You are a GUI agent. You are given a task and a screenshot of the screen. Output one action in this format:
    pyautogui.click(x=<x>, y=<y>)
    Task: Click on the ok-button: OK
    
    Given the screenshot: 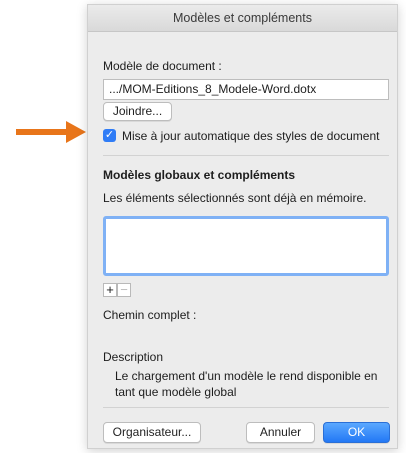 What is the action you would take?
    pyautogui.click(x=356, y=432)
    